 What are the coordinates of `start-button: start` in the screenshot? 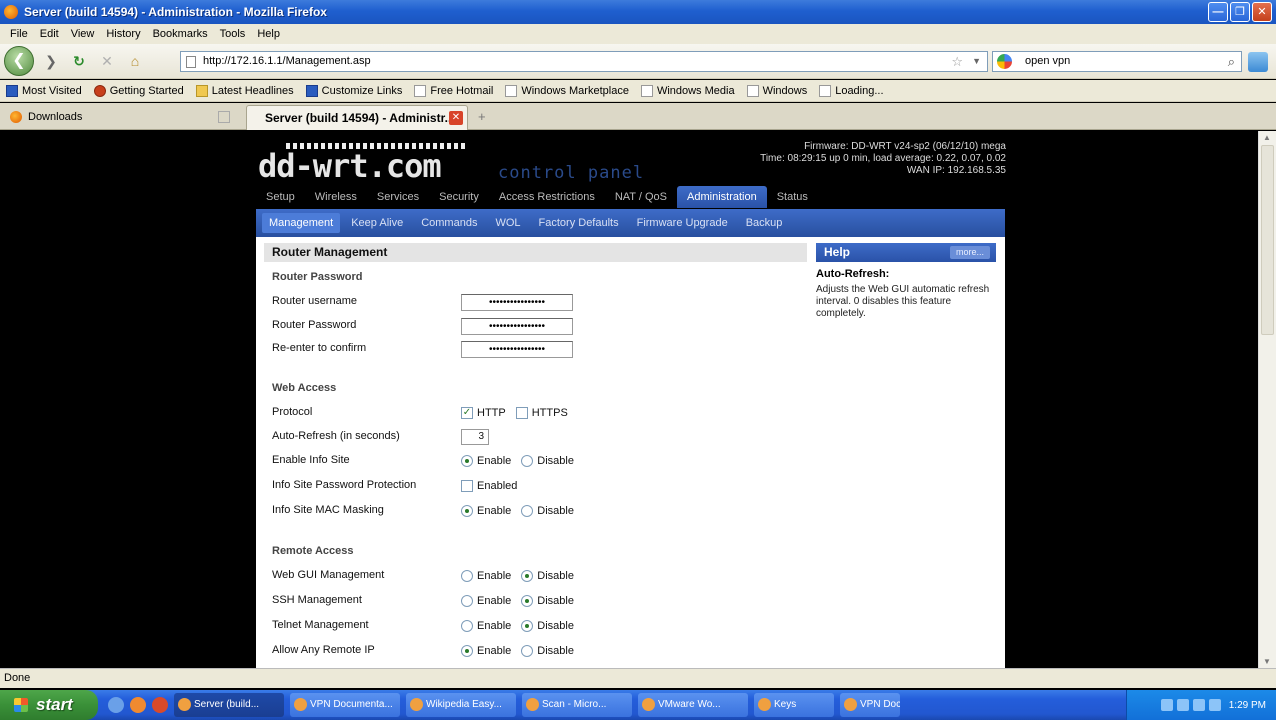 It's located at (49, 705).